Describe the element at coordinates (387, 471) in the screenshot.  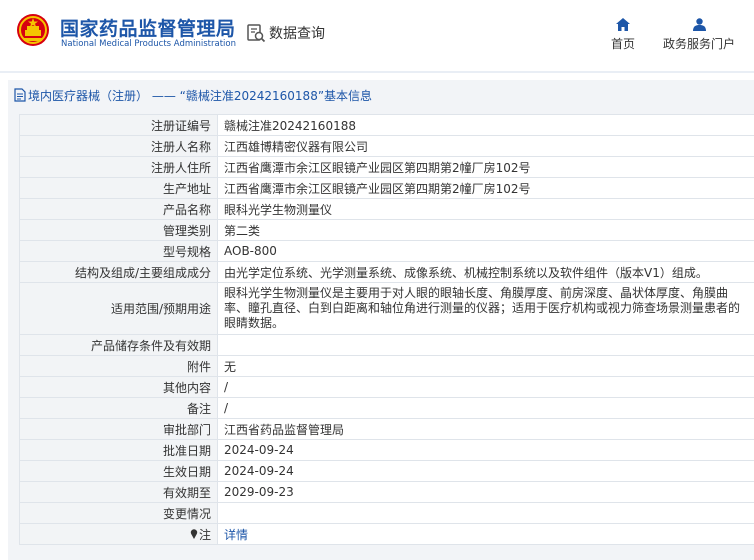
I see `table-row: 生效日期 2024-09-24` at that location.